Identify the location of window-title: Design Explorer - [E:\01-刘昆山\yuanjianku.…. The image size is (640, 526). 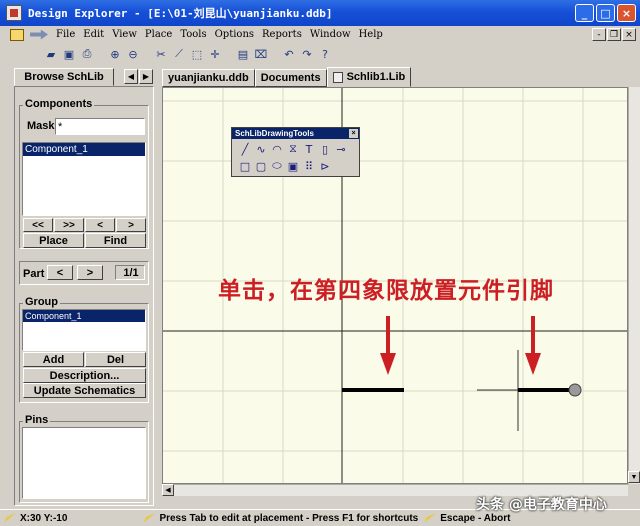
(180, 13).